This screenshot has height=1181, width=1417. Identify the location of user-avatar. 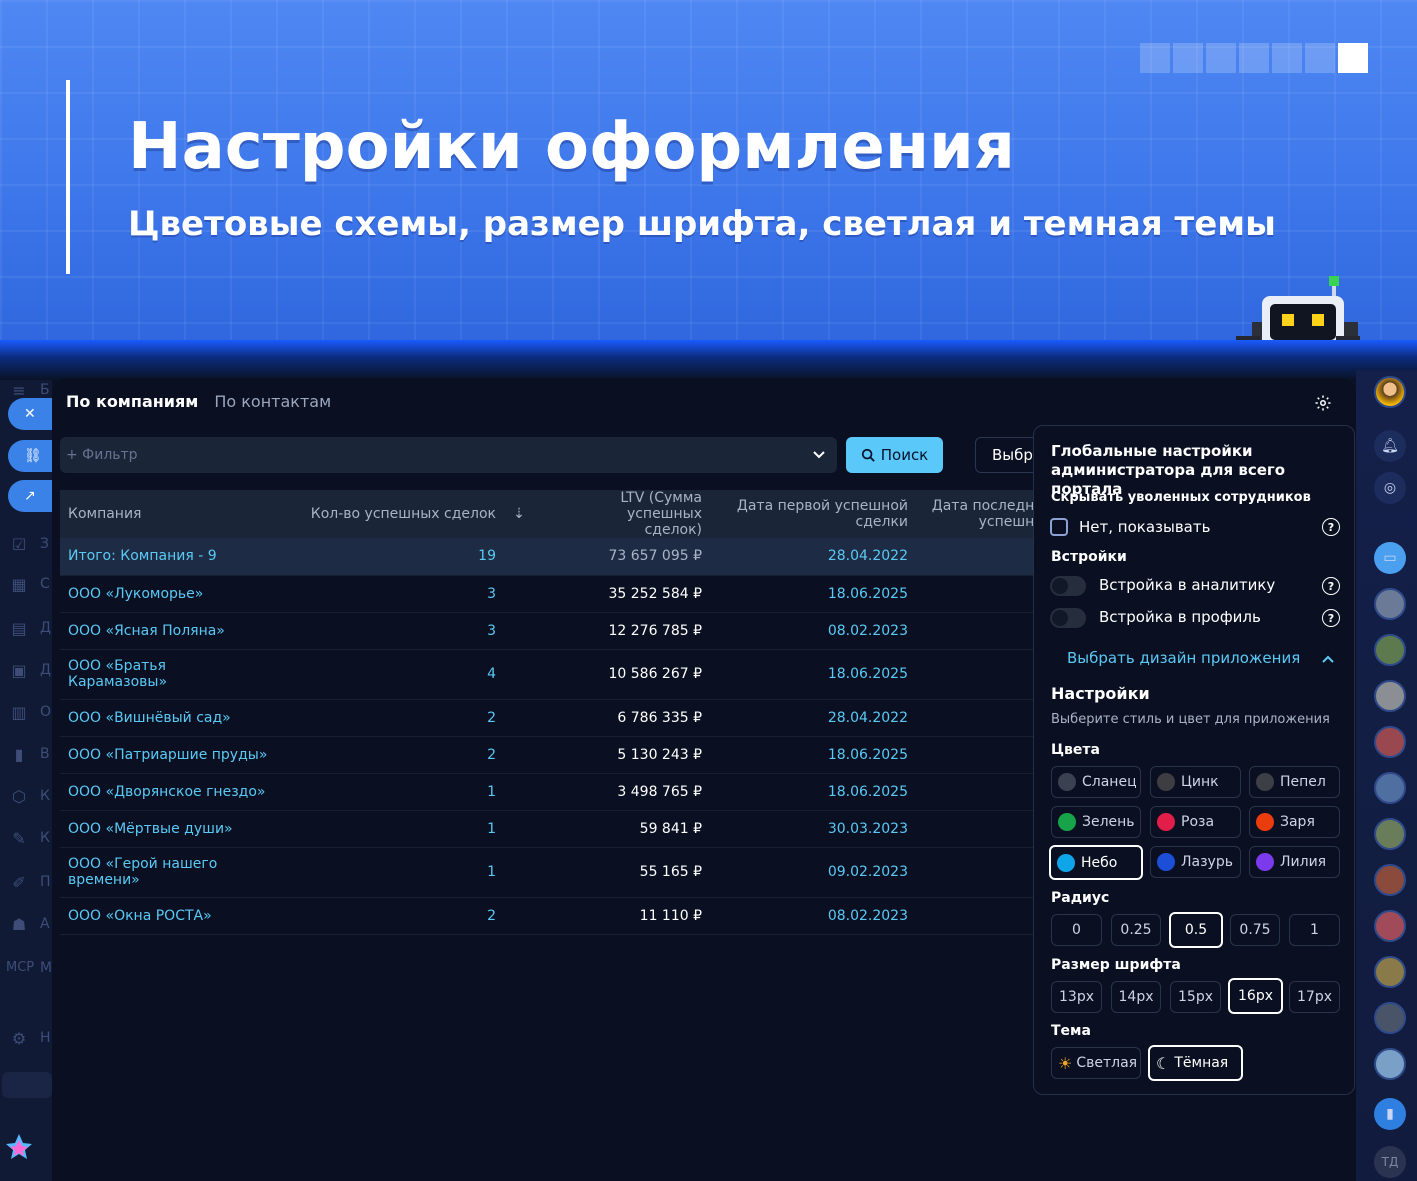
(1390, 392).